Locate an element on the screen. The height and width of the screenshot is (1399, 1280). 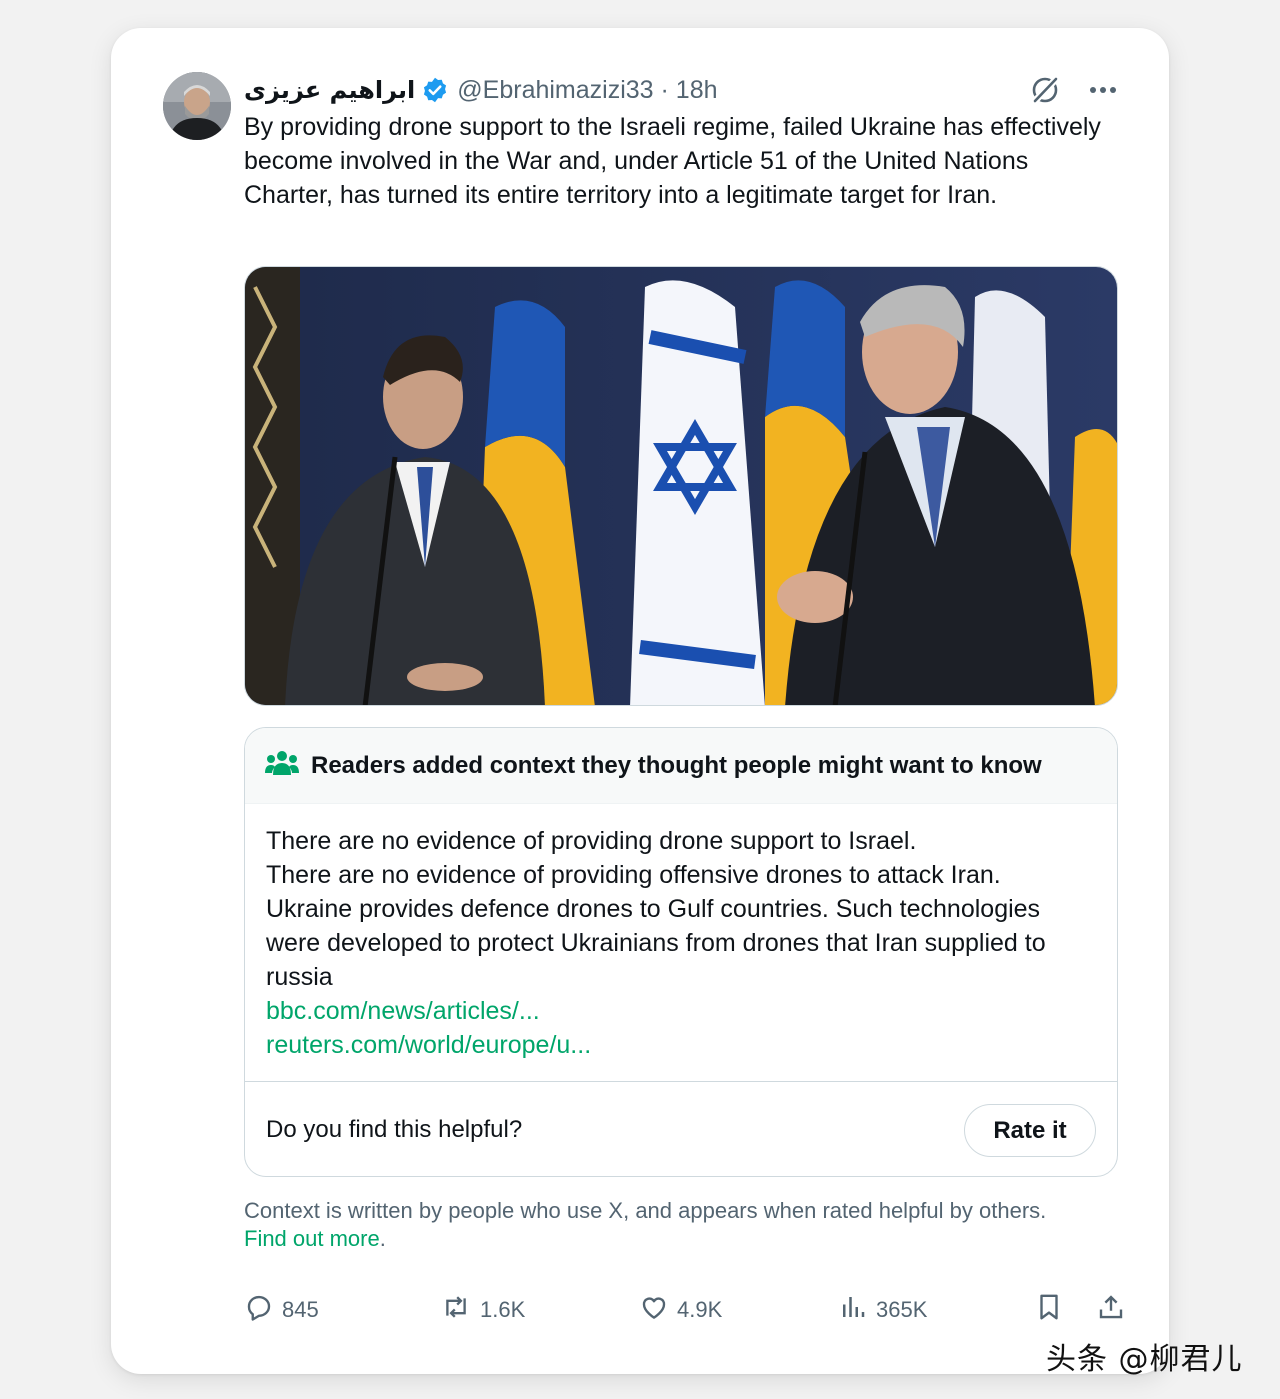
more-options-icon is located at coordinates (1103, 90).